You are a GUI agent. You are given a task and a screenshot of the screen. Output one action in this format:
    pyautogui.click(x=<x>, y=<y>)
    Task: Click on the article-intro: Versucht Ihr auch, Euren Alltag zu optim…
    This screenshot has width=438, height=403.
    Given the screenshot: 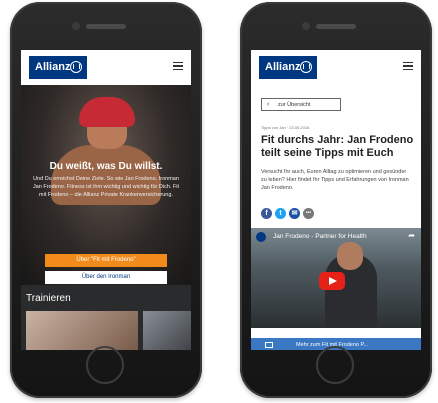 What is the action you would take?
    pyautogui.click(x=335, y=180)
    